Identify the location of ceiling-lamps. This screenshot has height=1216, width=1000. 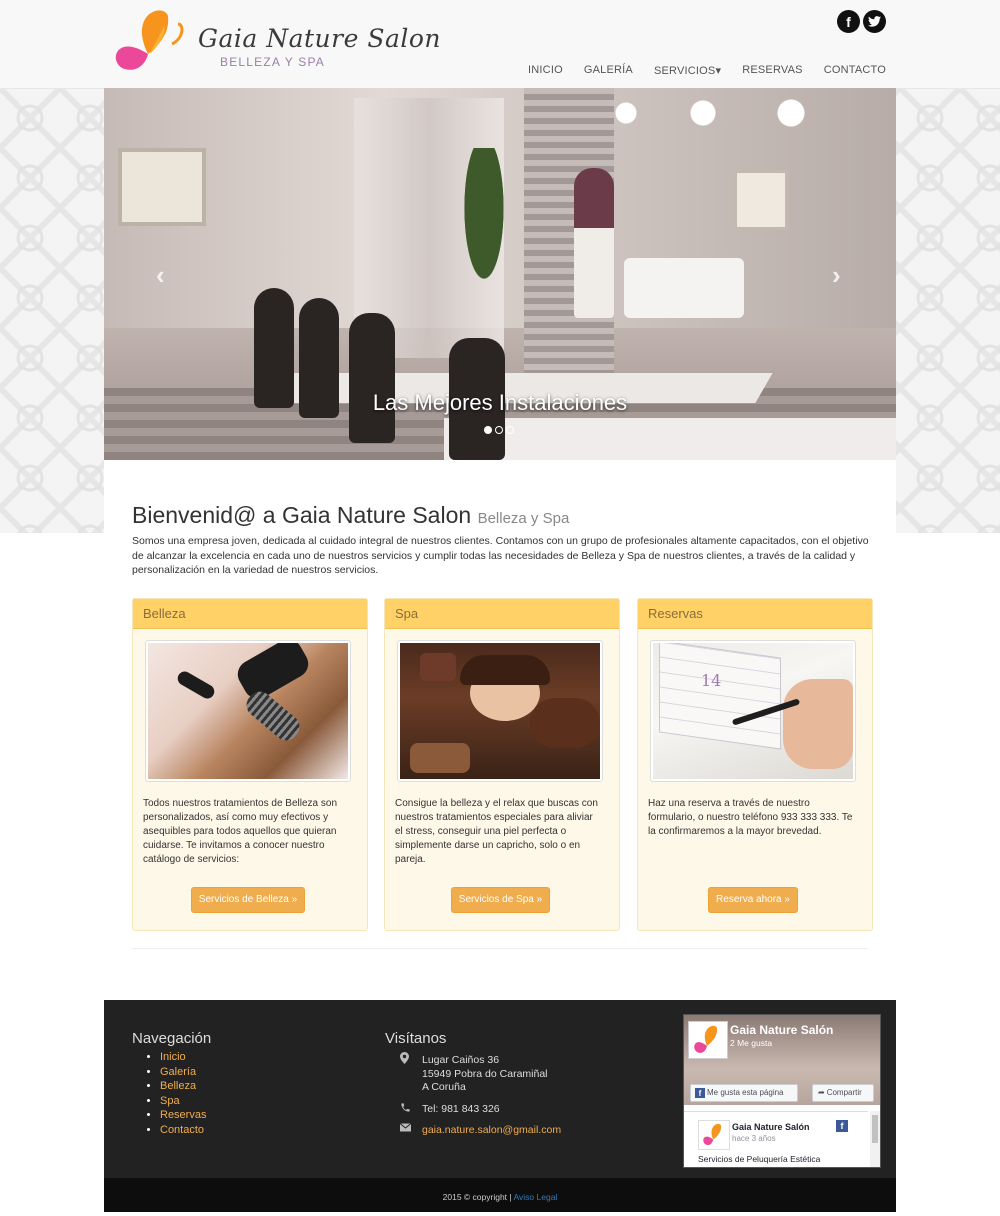
(714, 113).